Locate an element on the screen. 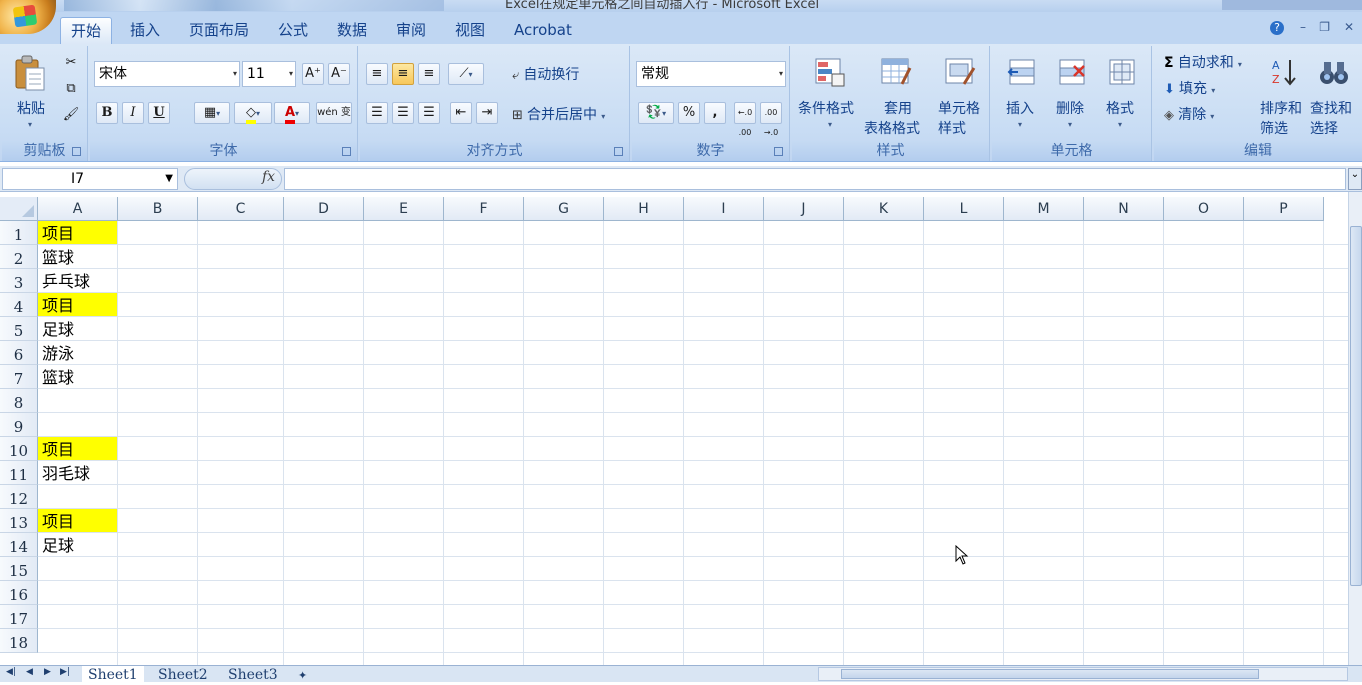  cell-a1: 项目 is located at coordinates (77, 232).